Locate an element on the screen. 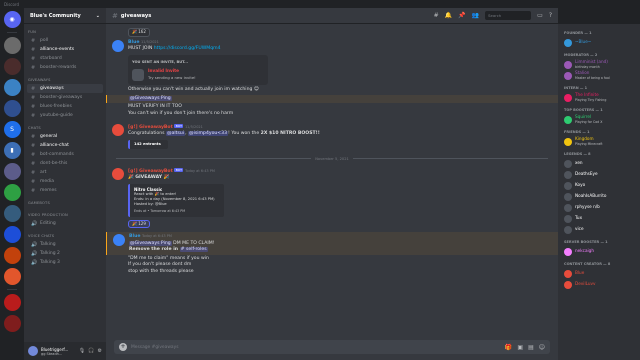 This screenshot has width=640, height=360. user-mention: @isimp4you<33 is located at coordinates (208, 134).